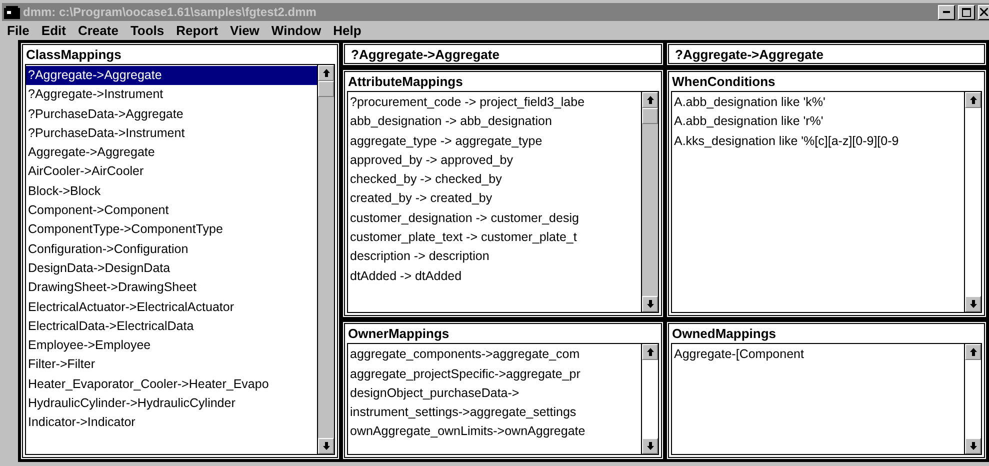 This screenshot has height=466, width=989. Describe the element at coordinates (494, 354) in the screenshot. I see `list-item: aggregate_components->aggregate_com` at that location.